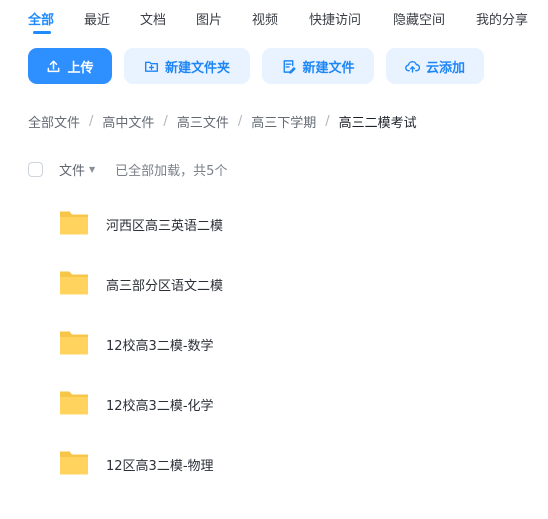 The height and width of the screenshot is (519, 548). What do you see at coordinates (445, 68) in the screenshot?
I see `cloud-add-label: 云添加` at bounding box center [445, 68].